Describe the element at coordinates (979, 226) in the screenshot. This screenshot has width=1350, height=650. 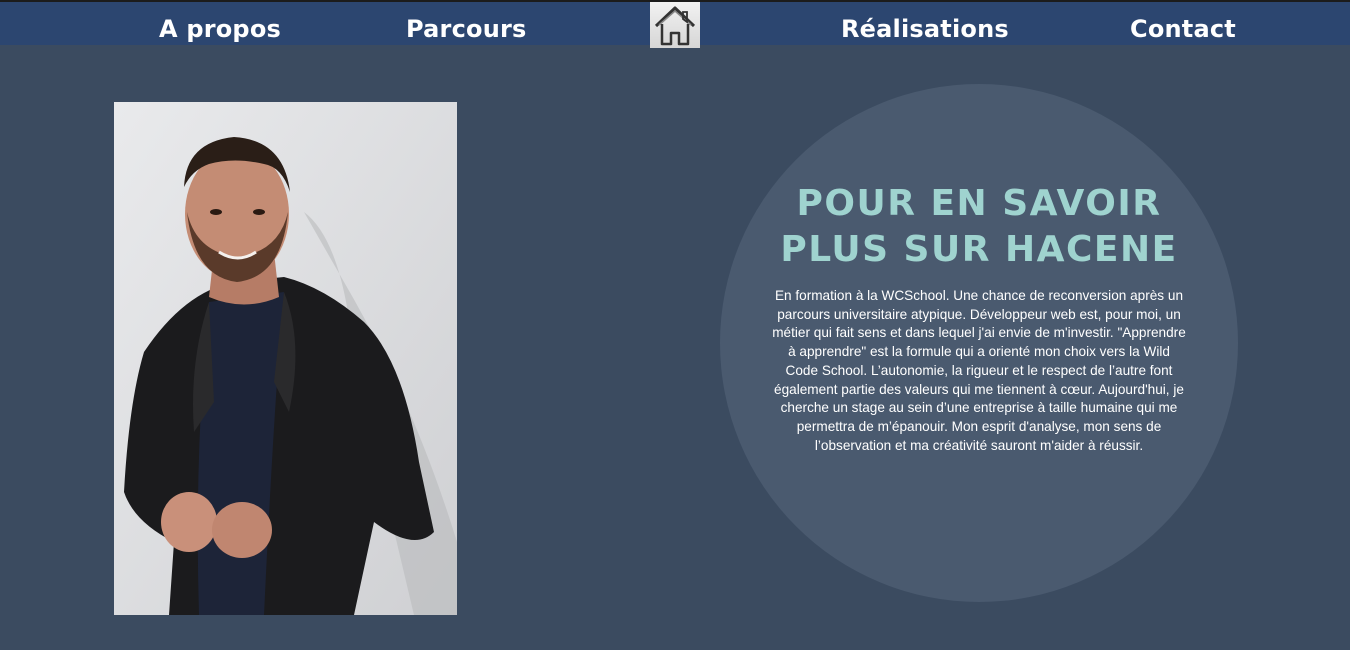
I see `about-title: POUR EN SAVOIR PLUS SUR HACENE` at that location.